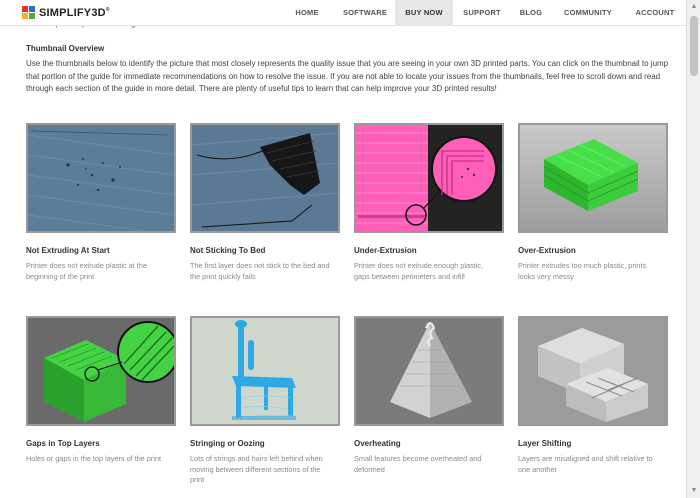 This screenshot has height=498, width=700. What do you see at coordinates (68, 250) in the screenshot?
I see `card-title: Not Extruding At Start` at bounding box center [68, 250].